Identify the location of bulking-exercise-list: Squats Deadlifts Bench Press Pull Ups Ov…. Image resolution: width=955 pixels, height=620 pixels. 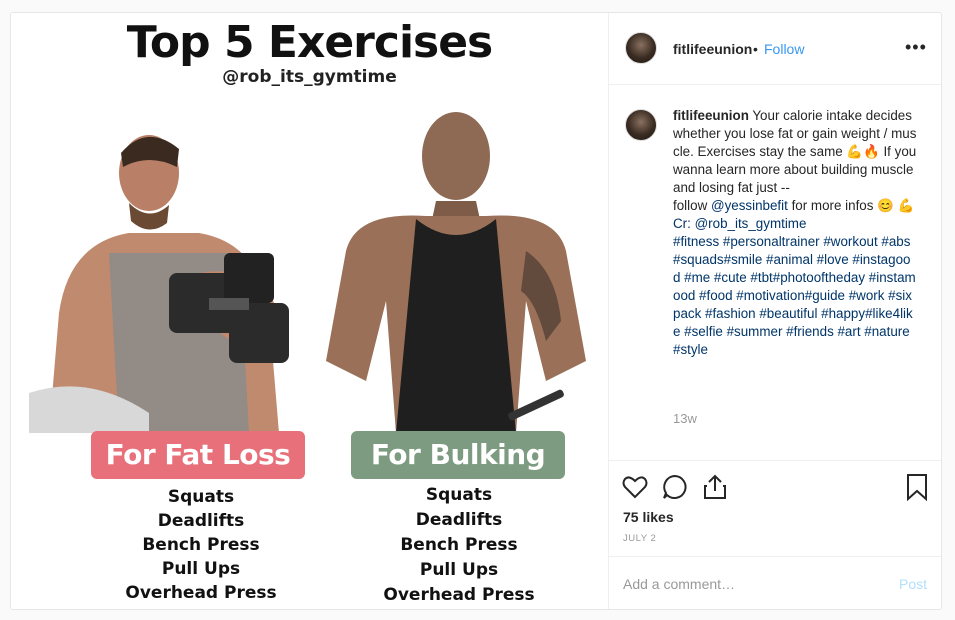
(459, 545).